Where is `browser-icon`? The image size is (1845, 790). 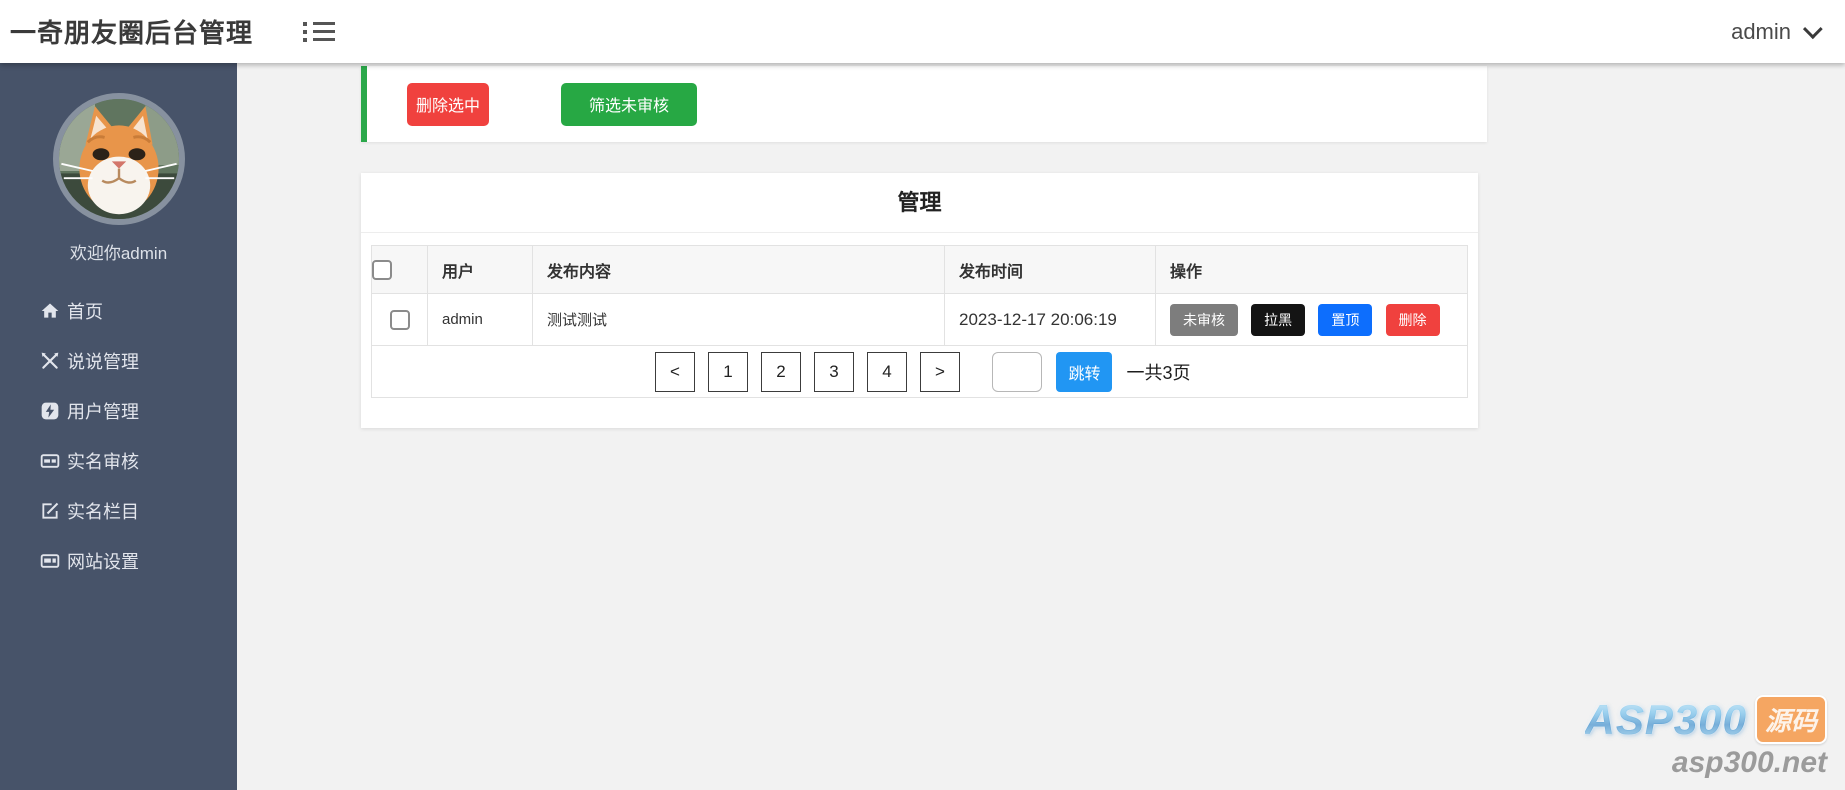 browser-icon is located at coordinates (50, 561).